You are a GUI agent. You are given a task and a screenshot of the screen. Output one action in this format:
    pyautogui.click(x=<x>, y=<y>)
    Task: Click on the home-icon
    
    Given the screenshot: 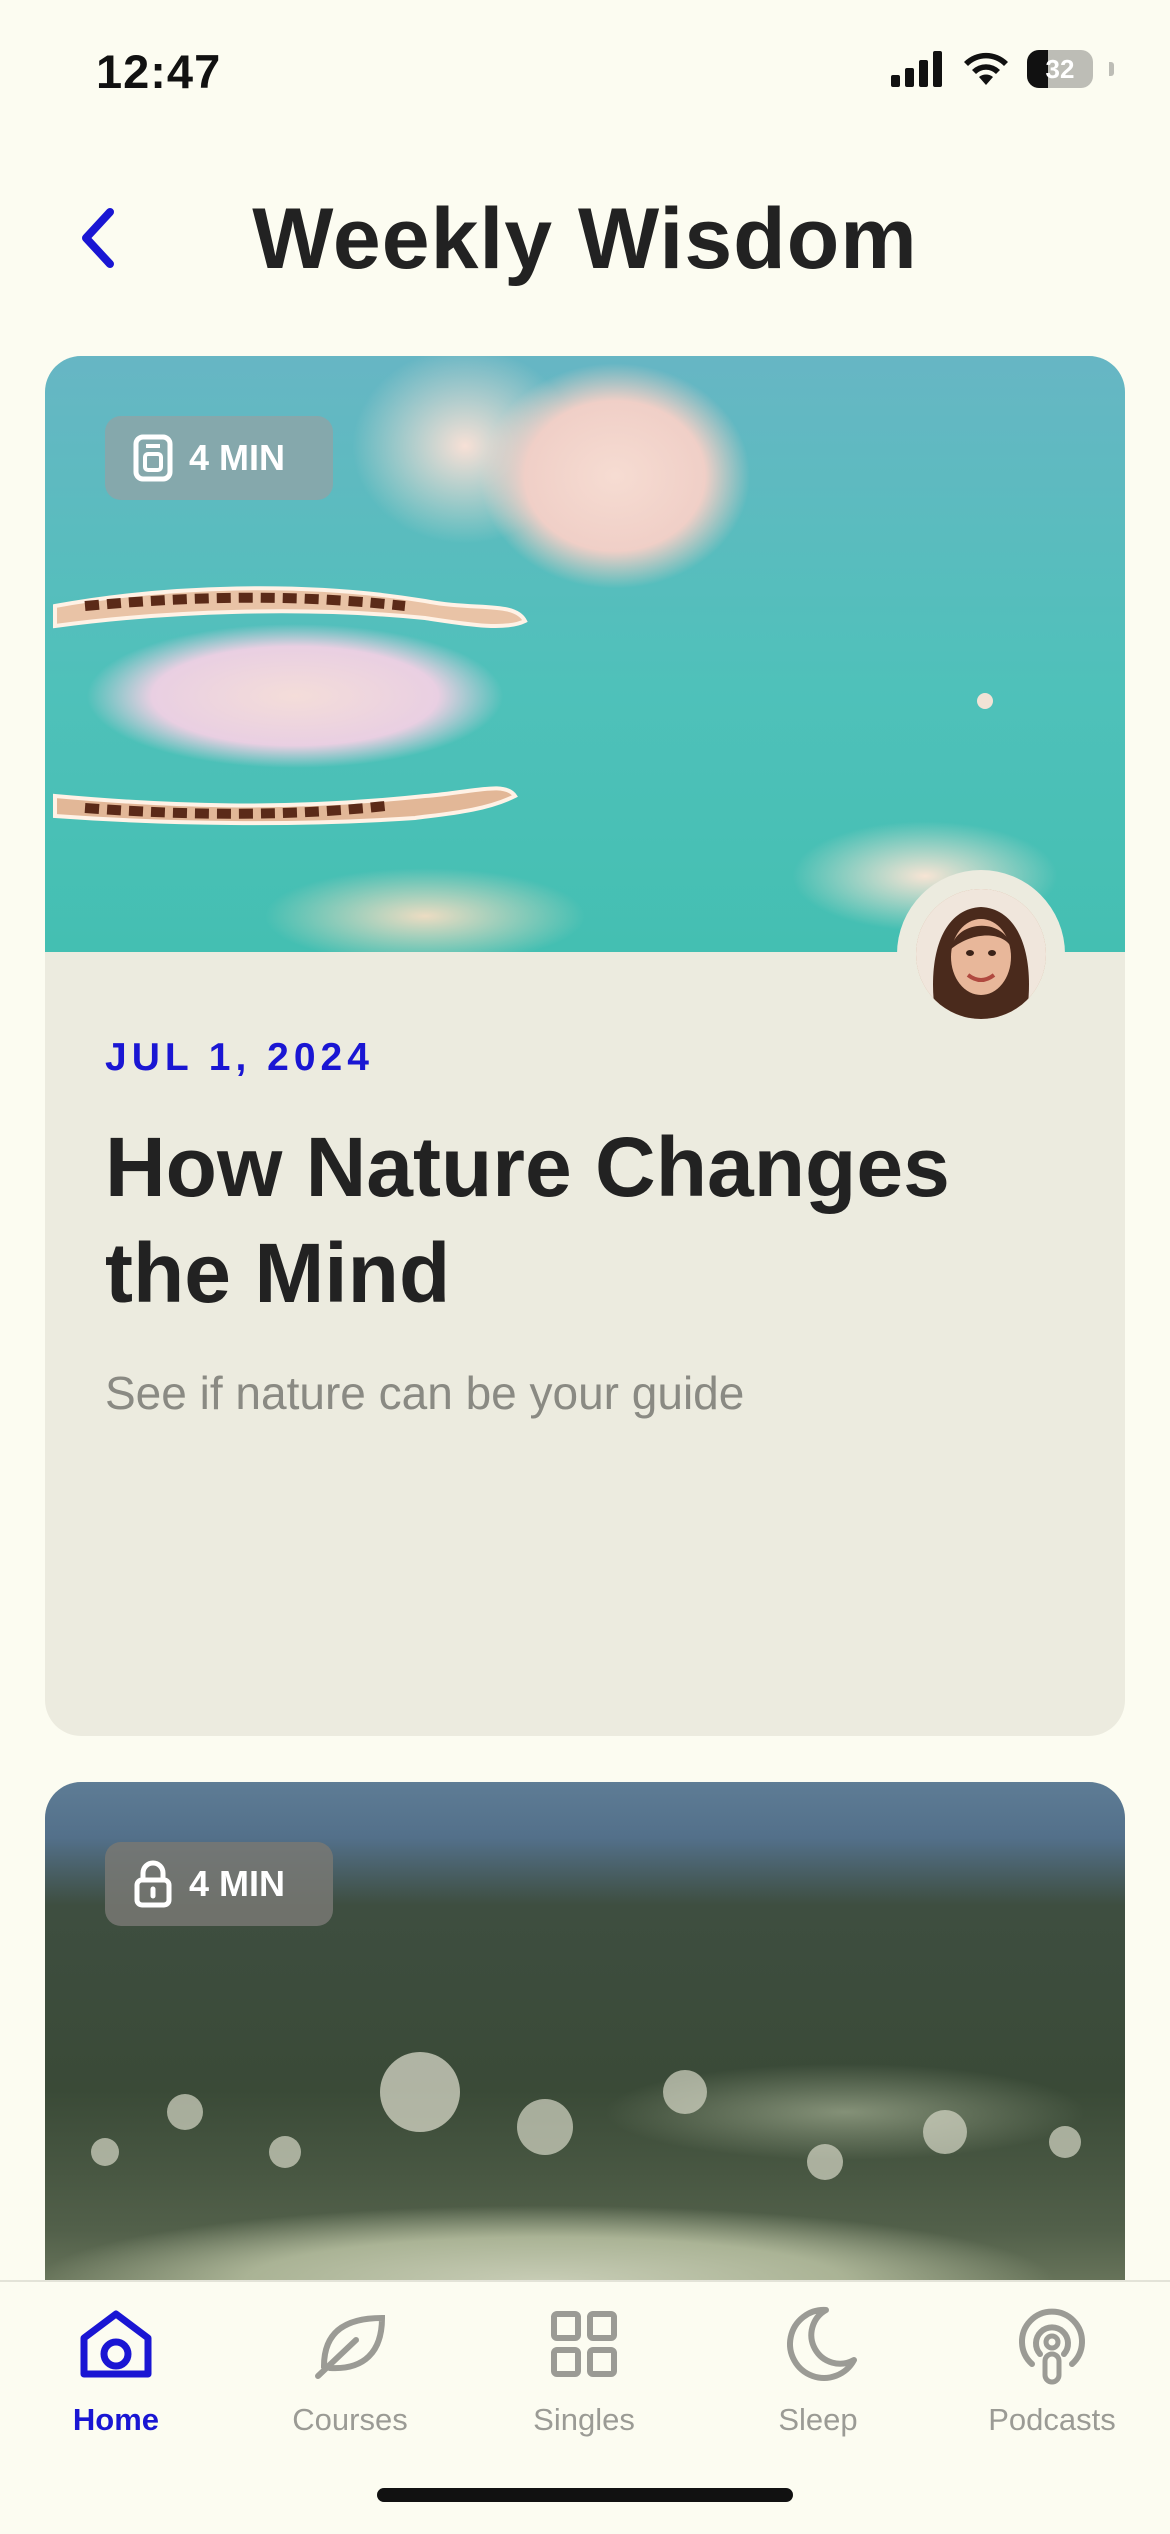 What is the action you would take?
    pyautogui.click(x=116, y=2344)
    